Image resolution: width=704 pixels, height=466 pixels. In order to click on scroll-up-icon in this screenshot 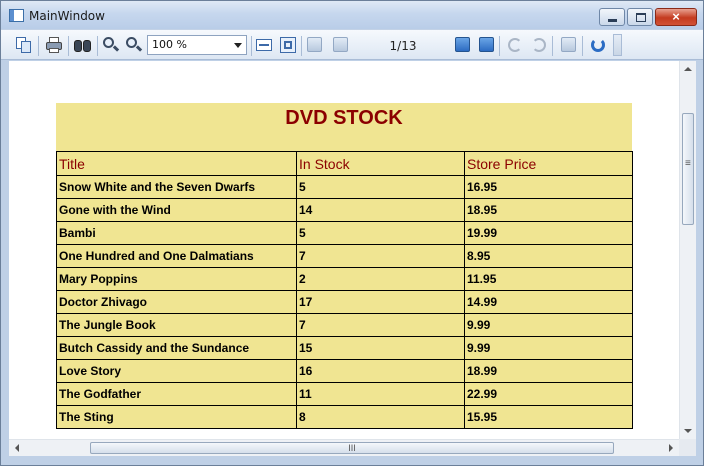, I will do `click(688, 69)`.